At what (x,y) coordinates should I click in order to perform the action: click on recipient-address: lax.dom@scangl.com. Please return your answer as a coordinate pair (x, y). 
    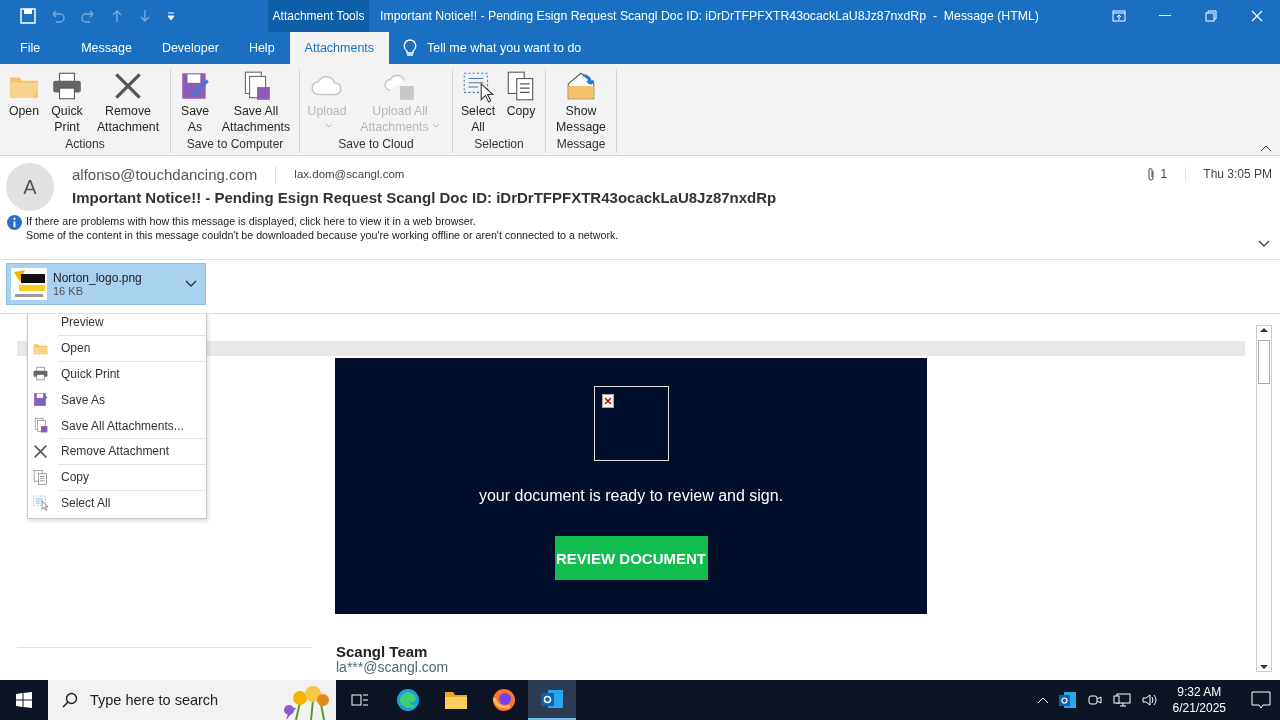
    Looking at the image, I should click on (349, 174).